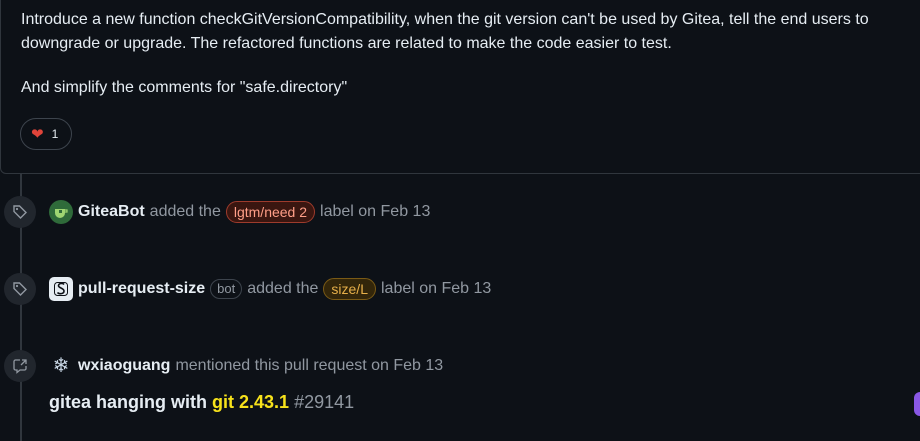 The width and height of the screenshot is (920, 441). Describe the element at coordinates (55, 134) in the screenshot. I see `reaction-count: 1` at that location.